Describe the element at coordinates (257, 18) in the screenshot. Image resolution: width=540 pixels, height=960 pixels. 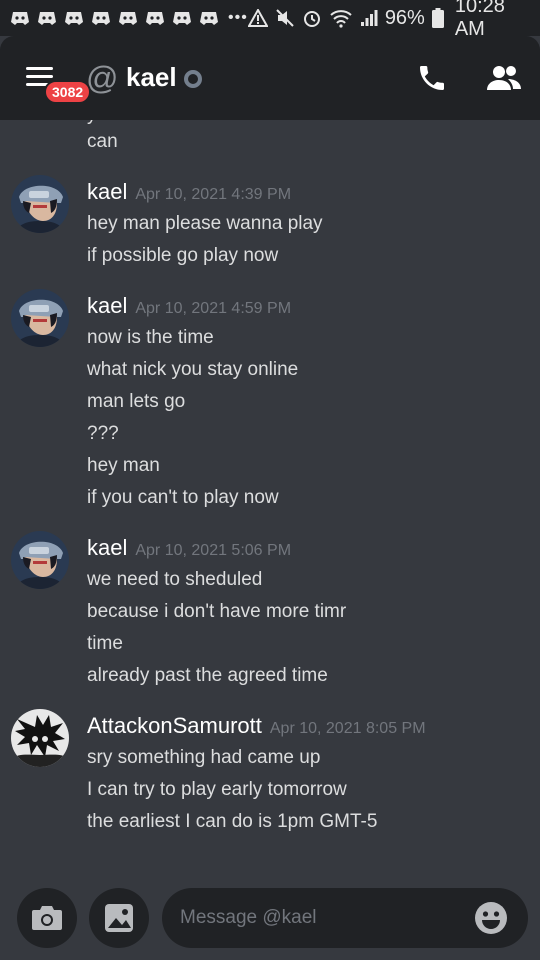
I see `warning-icon` at that location.